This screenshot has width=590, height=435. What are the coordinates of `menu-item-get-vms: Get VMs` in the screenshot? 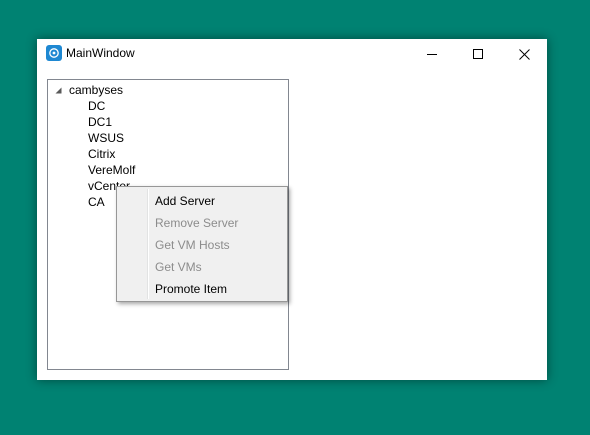 It's located at (178, 267).